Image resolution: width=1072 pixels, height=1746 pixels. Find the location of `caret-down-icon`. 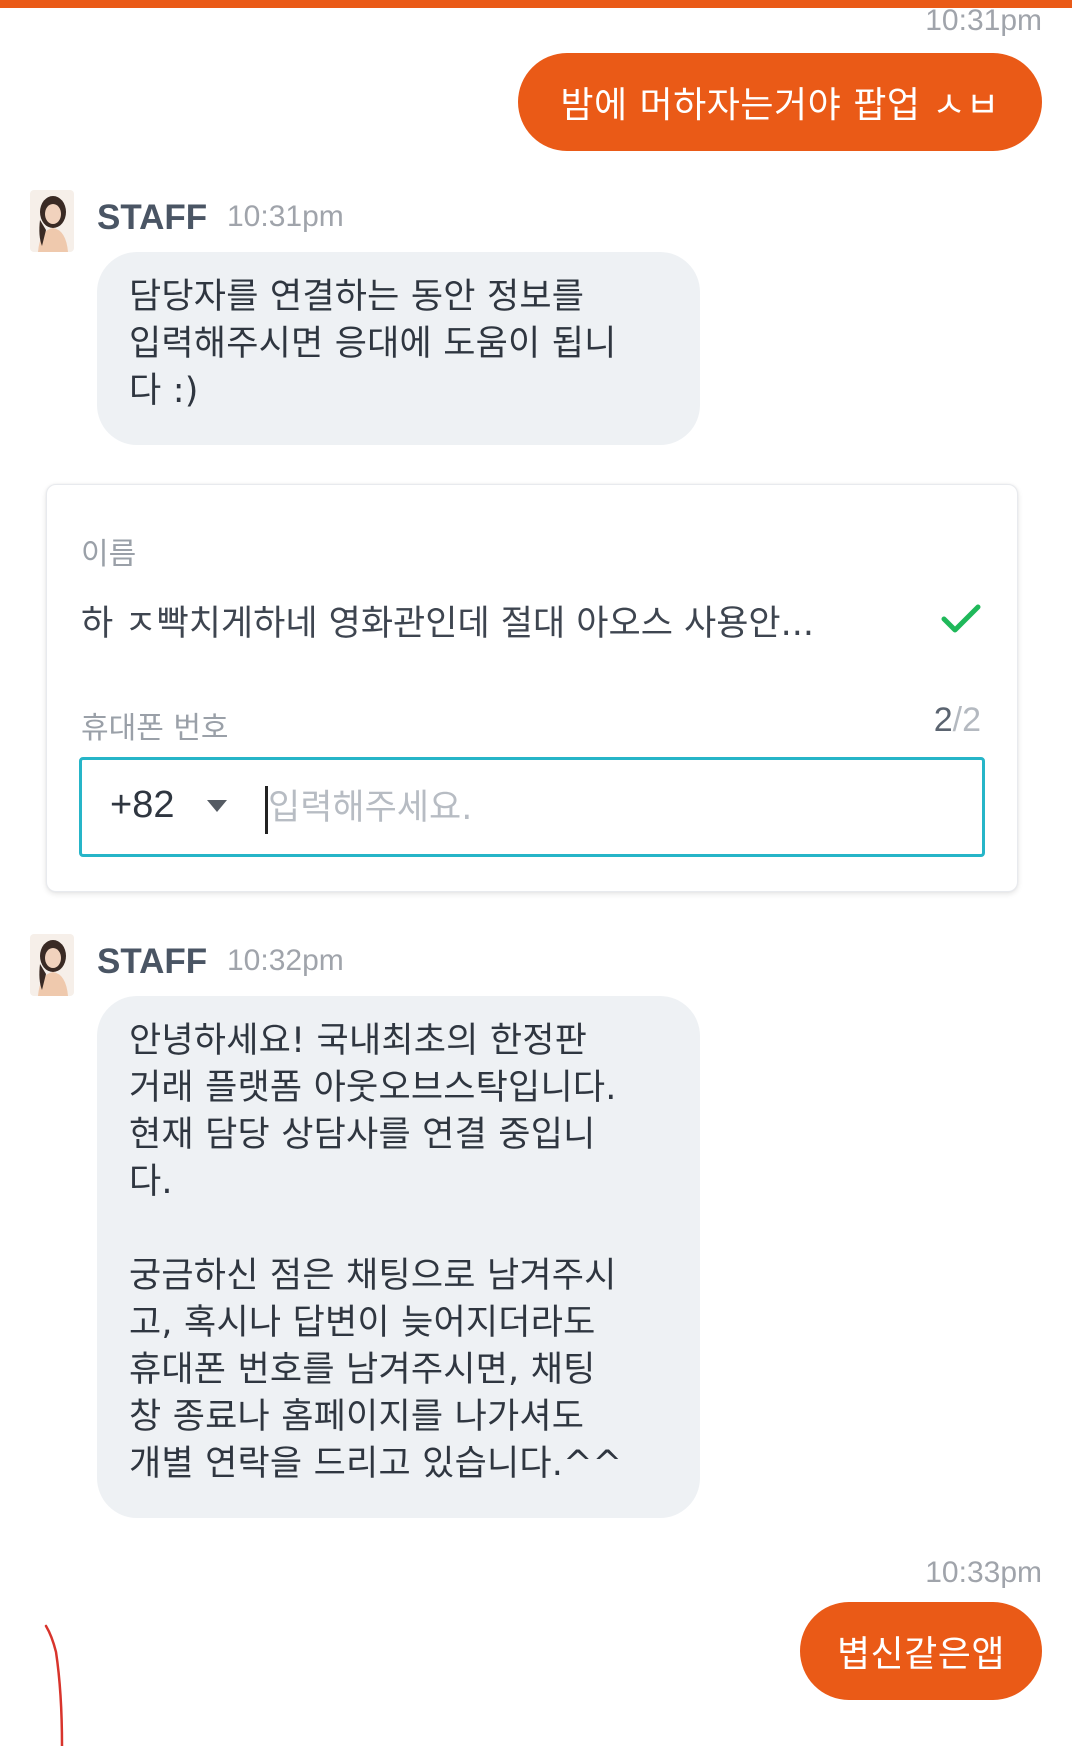

caret-down-icon is located at coordinates (217, 807).